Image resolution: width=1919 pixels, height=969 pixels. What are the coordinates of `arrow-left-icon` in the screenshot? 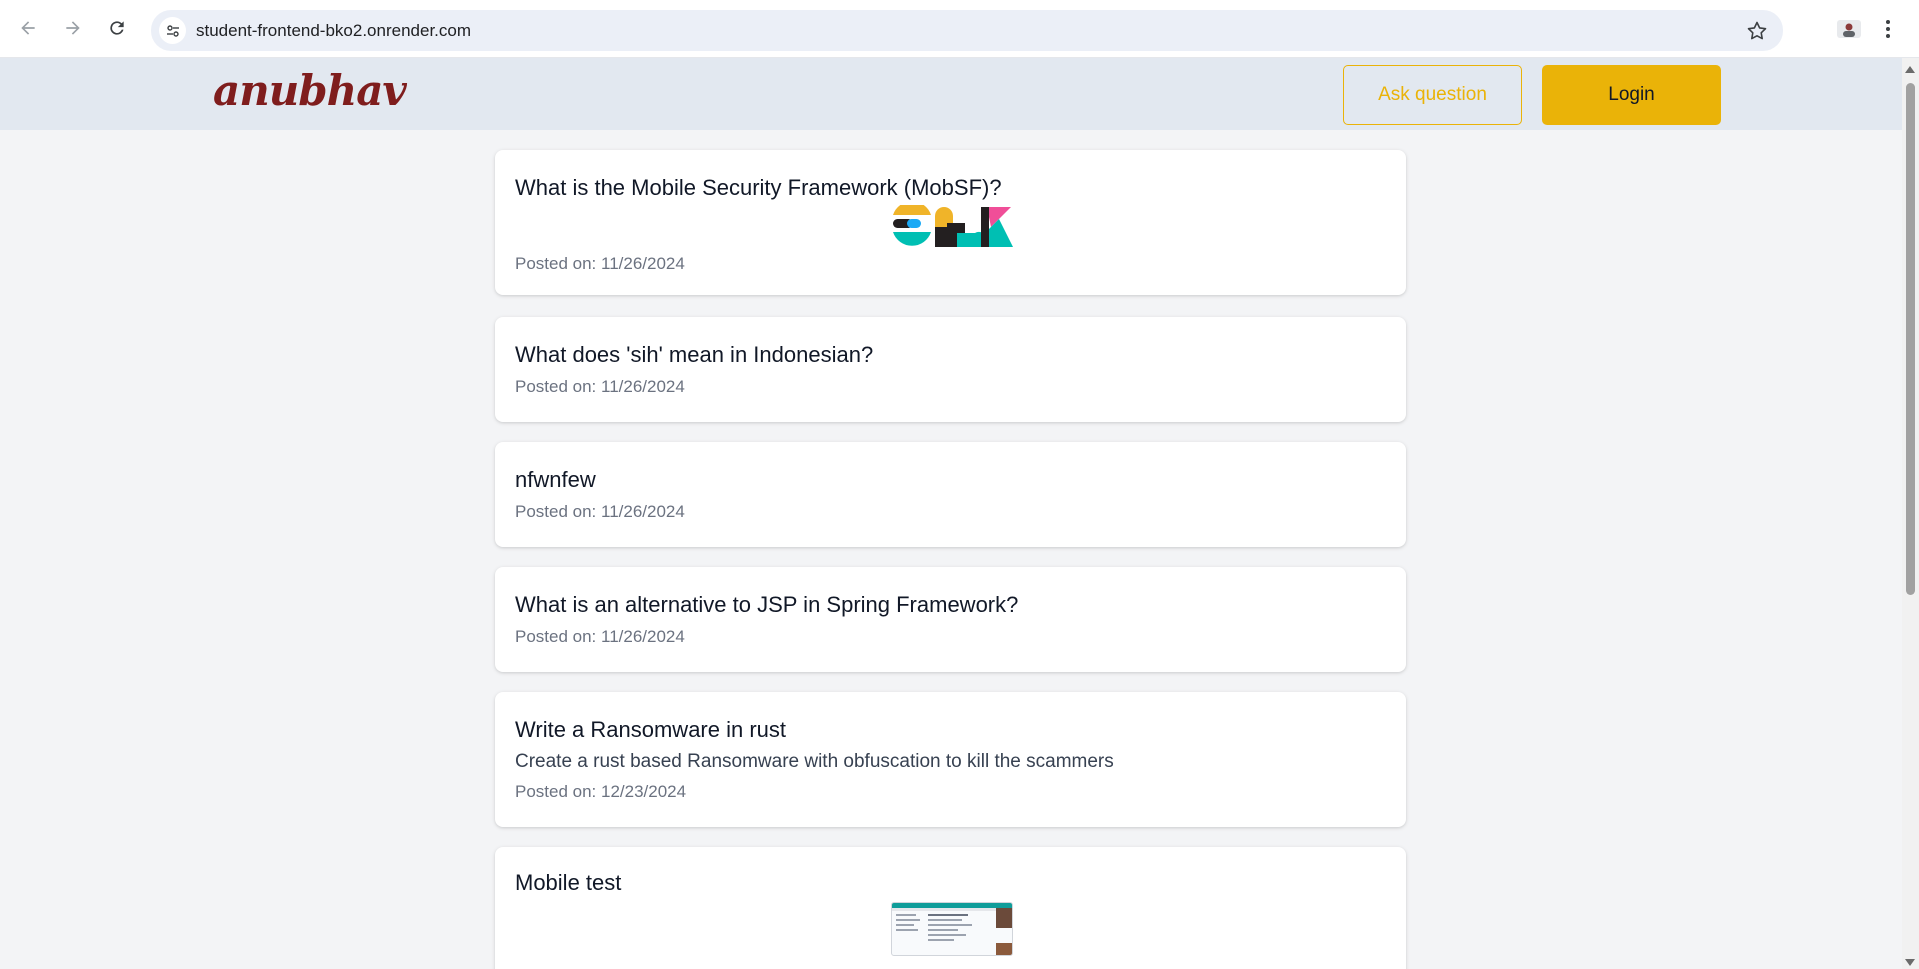 It's located at (28, 28).